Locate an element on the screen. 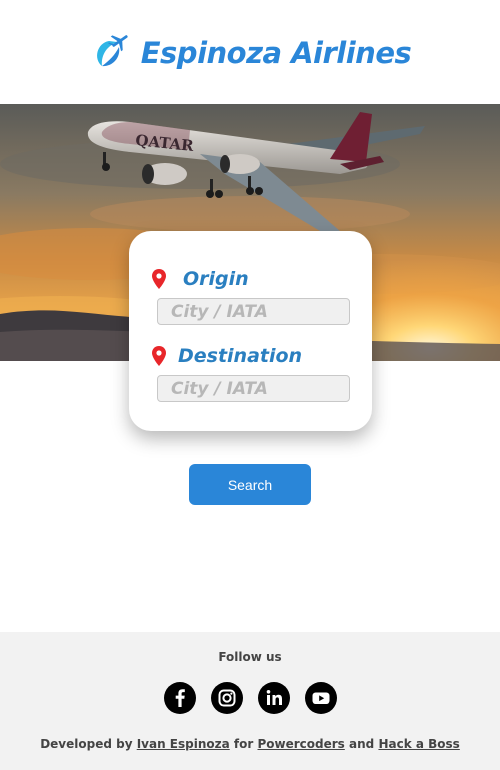 The width and height of the screenshot is (500, 770). powercoders-link: Powercoders is located at coordinates (301, 744).